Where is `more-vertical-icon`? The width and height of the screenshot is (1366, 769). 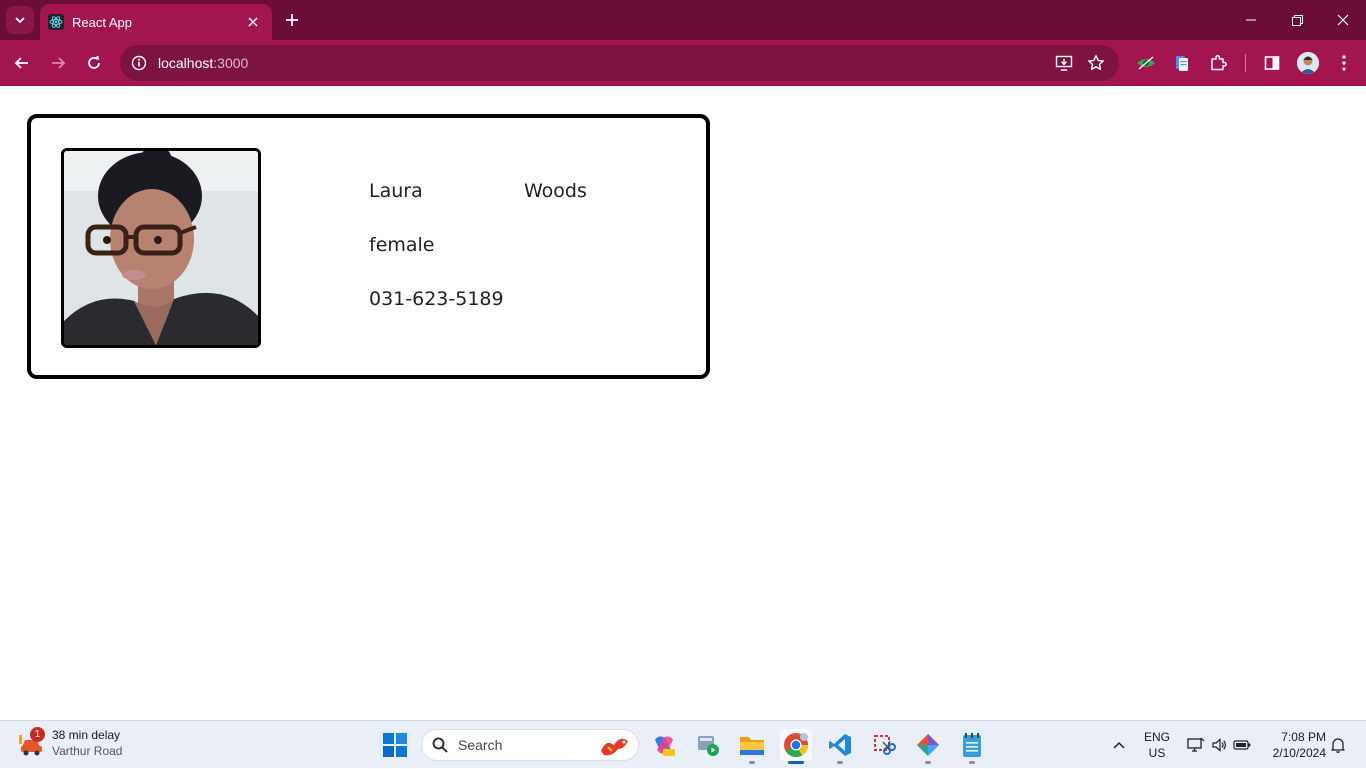
more-vertical-icon is located at coordinates (1344, 63).